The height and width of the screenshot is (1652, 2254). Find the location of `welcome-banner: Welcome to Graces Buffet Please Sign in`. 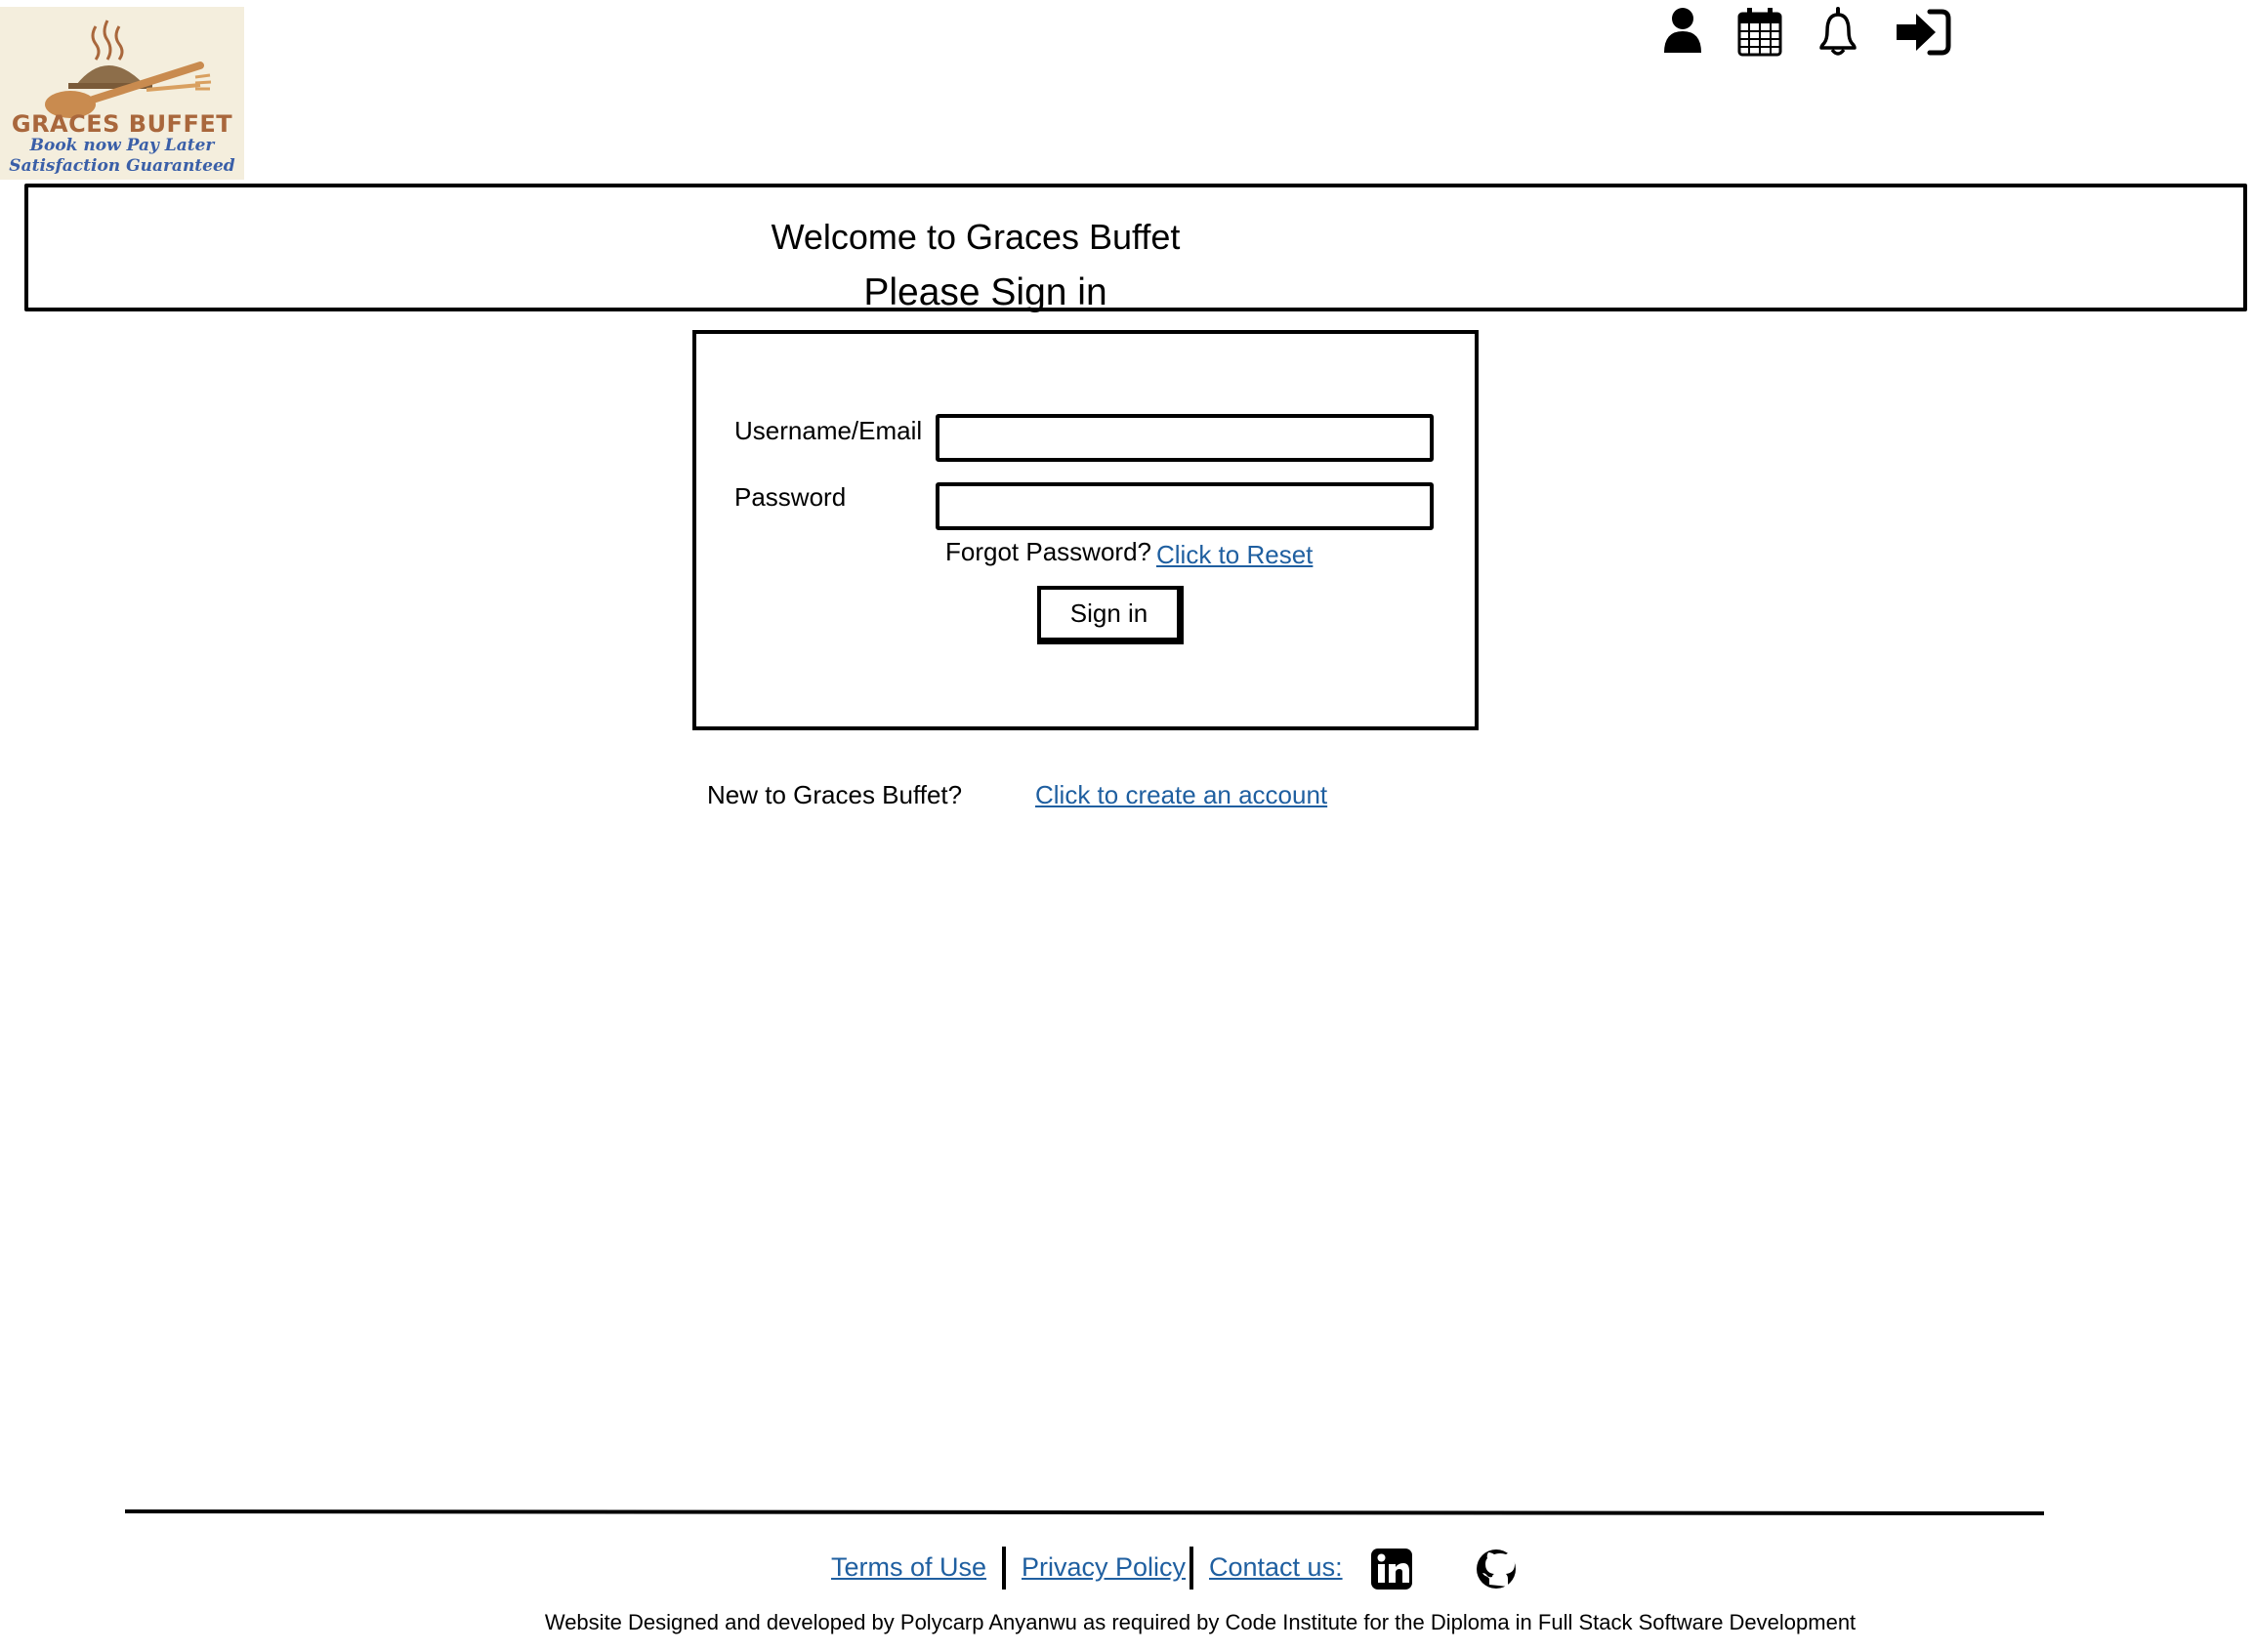

welcome-banner: Welcome to Graces Buffet Please Sign in is located at coordinates (1135, 248).